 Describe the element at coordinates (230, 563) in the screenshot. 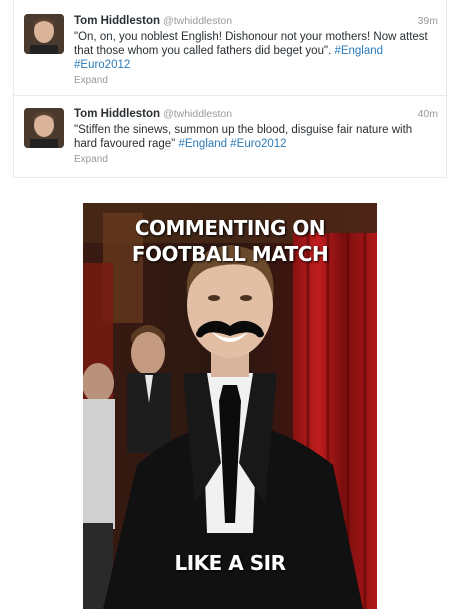

I see `meme-bottom-caption: LIKE A SIR` at that location.